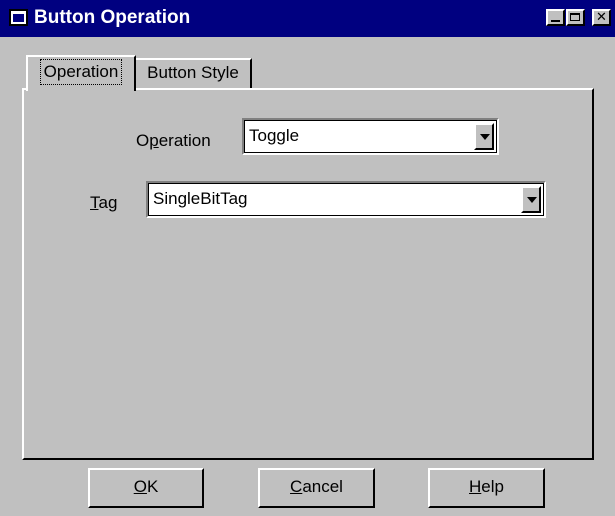  Describe the element at coordinates (555, 17) in the screenshot. I see `minimize-button` at that location.